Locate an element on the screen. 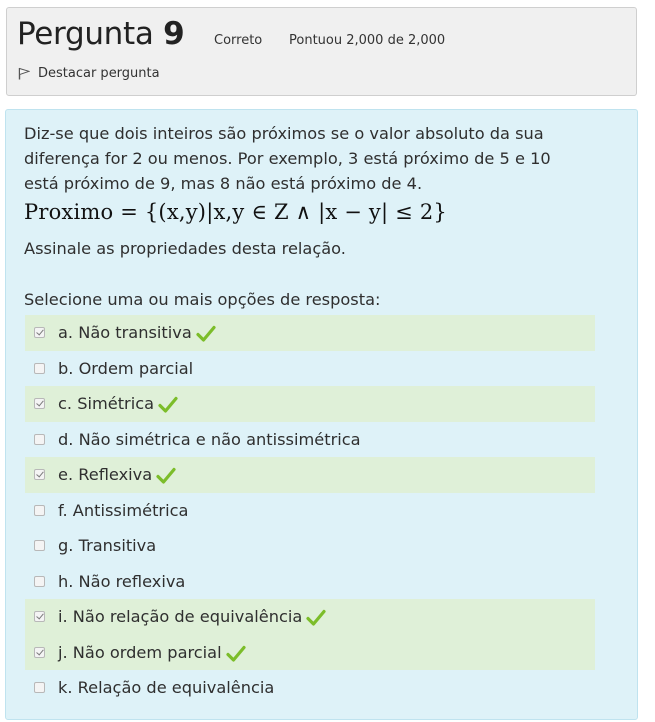  answer-option: j. Não ordem parcial is located at coordinates (310, 652).